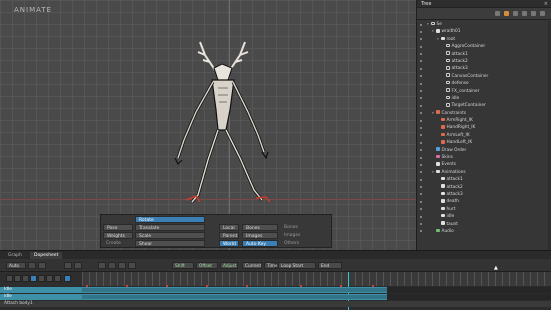 This screenshot has height=310, width=551. Describe the element at coordinates (297, 265) in the screenshot. I see `loop-start-field: Loop Start` at that location.